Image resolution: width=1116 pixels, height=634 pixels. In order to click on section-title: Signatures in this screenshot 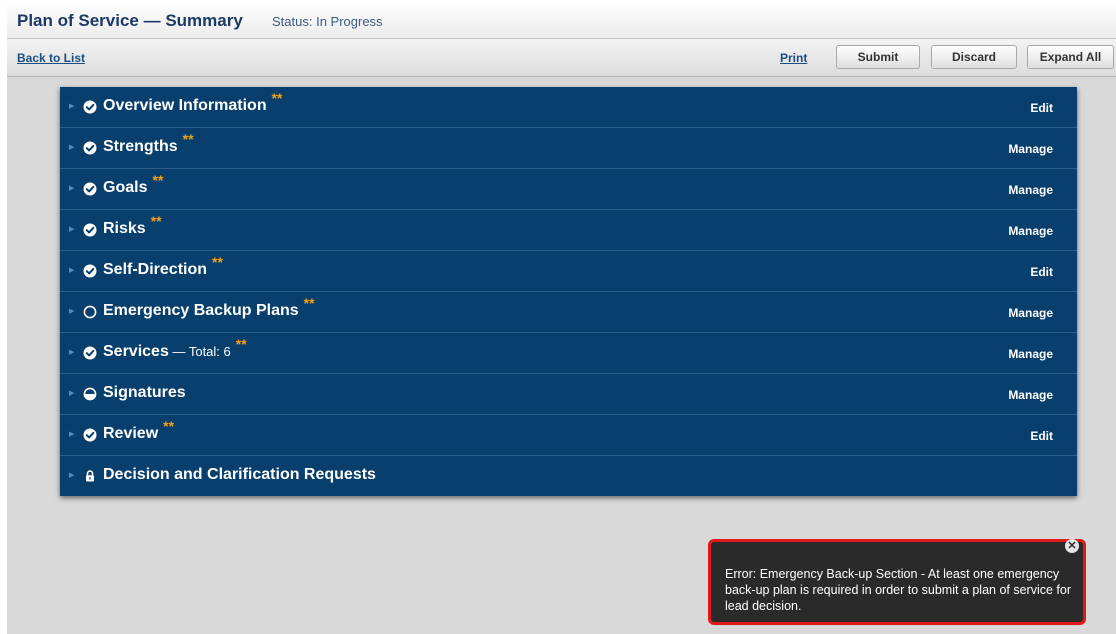, I will do `click(144, 392)`.